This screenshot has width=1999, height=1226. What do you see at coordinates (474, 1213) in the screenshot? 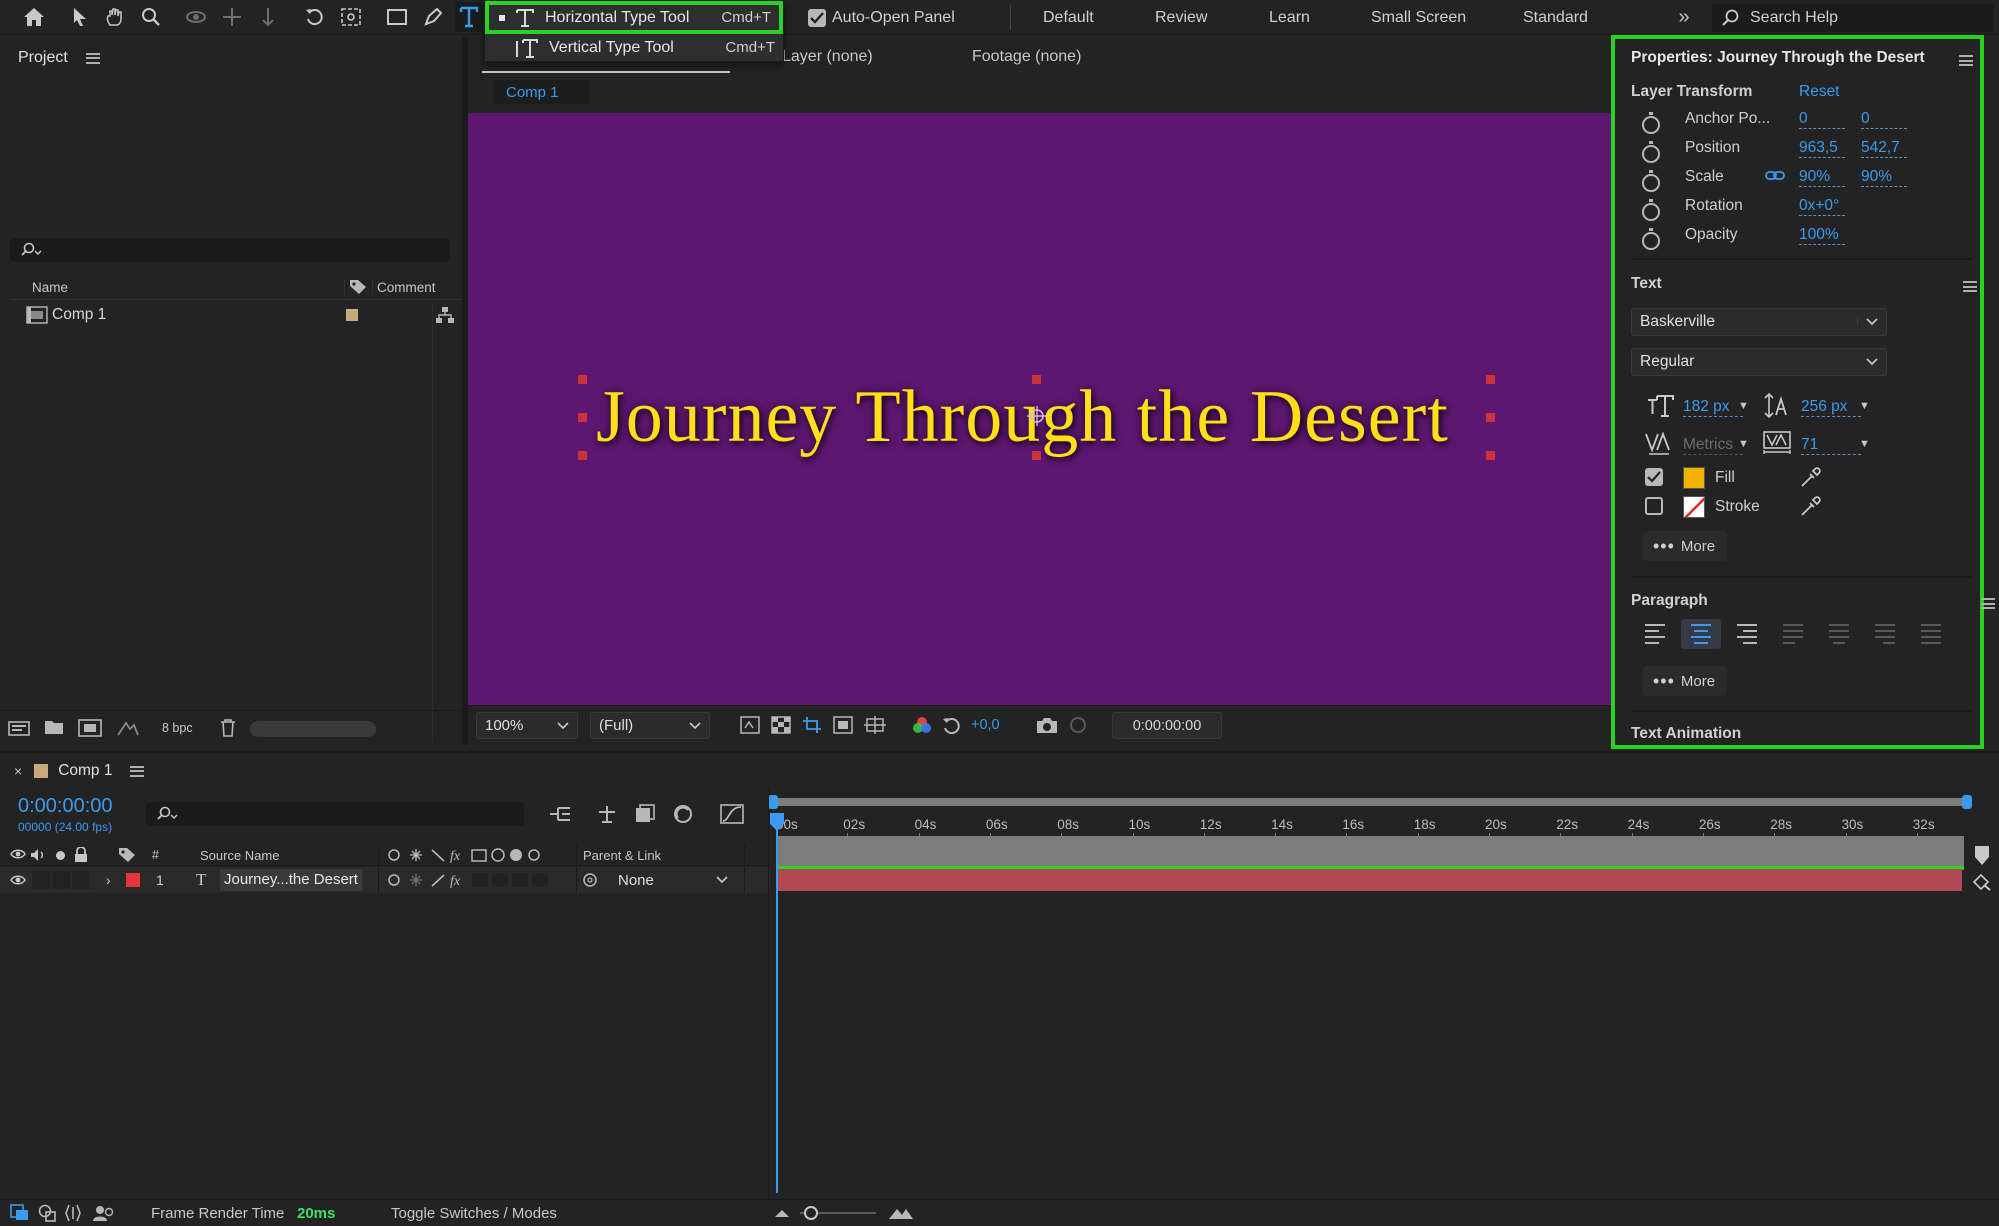
I see `toggle-switches-modes-button: Toggle Switches / Modes` at bounding box center [474, 1213].